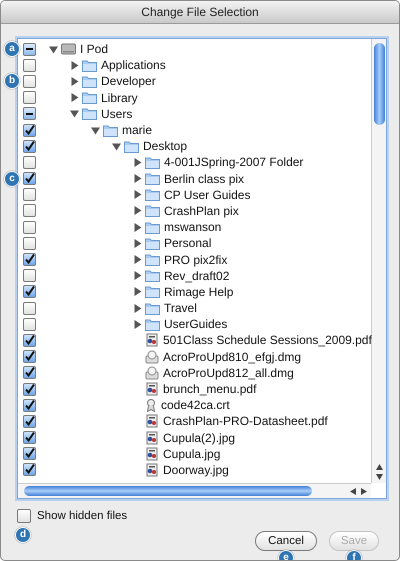 The height and width of the screenshot is (561, 400). What do you see at coordinates (199, 437) in the screenshot?
I see `tree-item-label: Cupula(2).jpg` at bounding box center [199, 437].